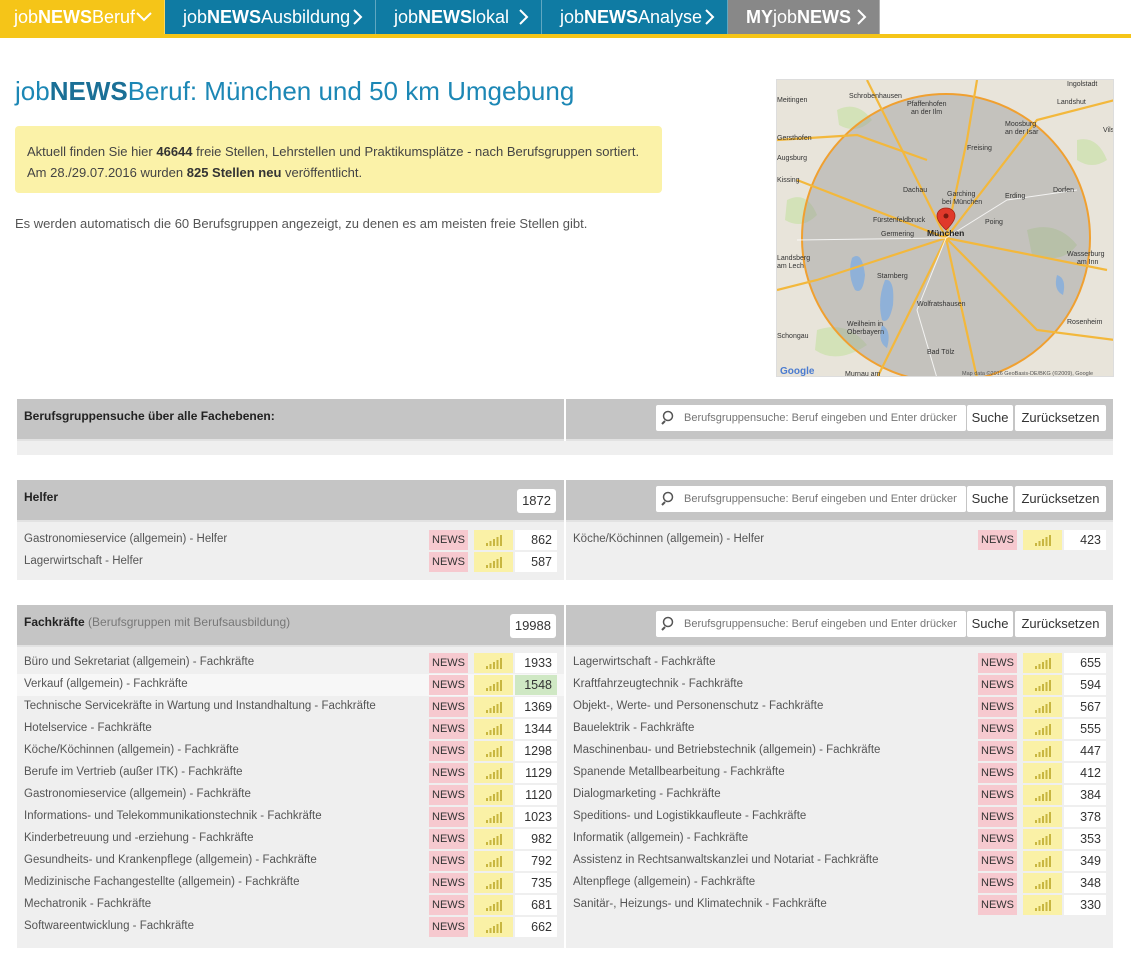 This screenshot has width=1131, height=957. What do you see at coordinates (536, 562) in the screenshot?
I see `job-count: 587` at bounding box center [536, 562].